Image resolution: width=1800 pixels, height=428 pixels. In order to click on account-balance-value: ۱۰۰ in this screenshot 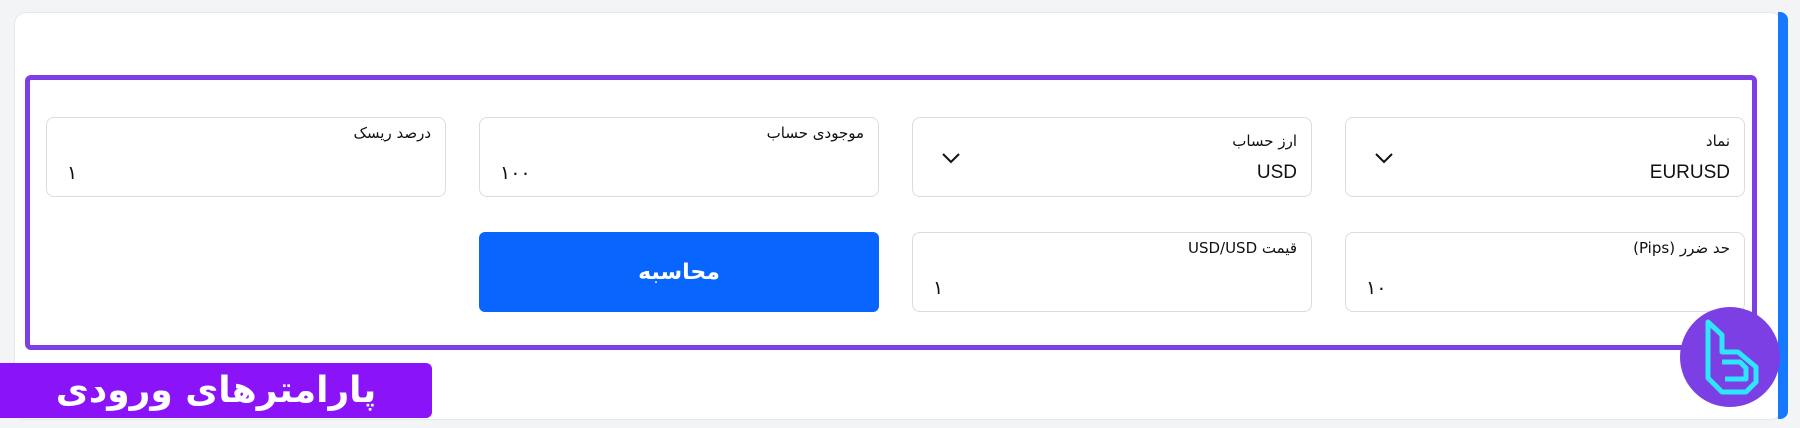, I will do `click(515, 173)`.